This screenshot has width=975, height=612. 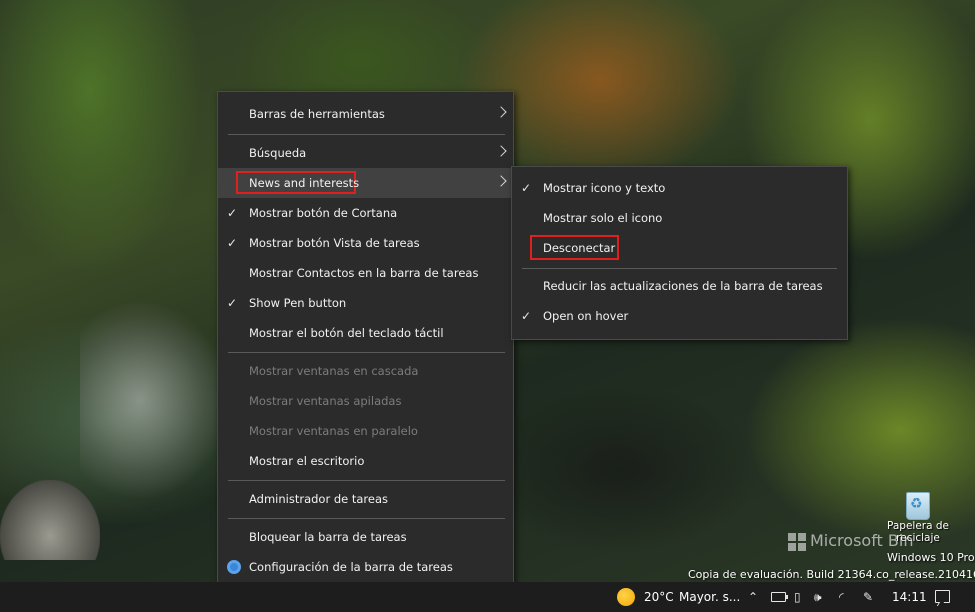 What do you see at coordinates (234, 567) in the screenshot?
I see `gear-icon` at bounding box center [234, 567].